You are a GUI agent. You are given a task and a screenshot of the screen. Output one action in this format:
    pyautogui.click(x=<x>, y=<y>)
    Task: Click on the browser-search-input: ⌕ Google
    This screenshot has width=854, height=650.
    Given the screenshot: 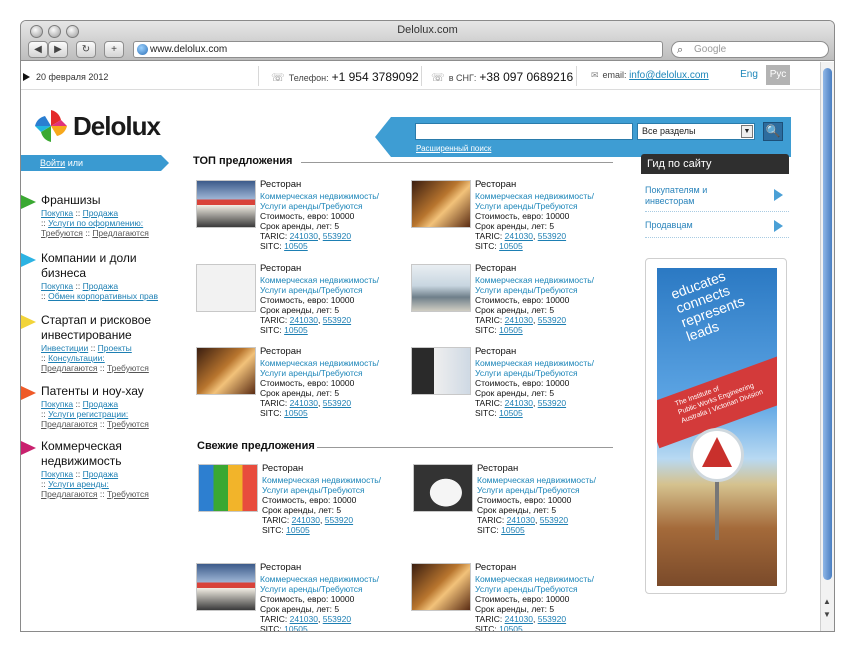 What is the action you would take?
    pyautogui.click(x=750, y=49)
    